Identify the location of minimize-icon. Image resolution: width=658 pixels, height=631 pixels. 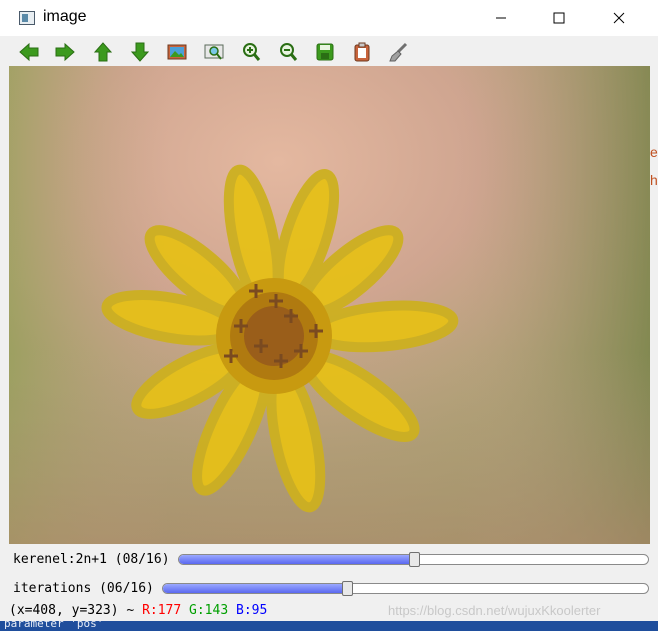
(501, 18).